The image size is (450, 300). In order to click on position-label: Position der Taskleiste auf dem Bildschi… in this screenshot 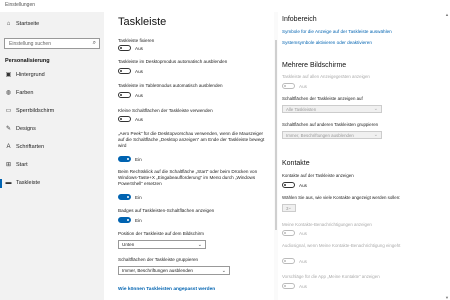, I will do `click(161, 233)`.